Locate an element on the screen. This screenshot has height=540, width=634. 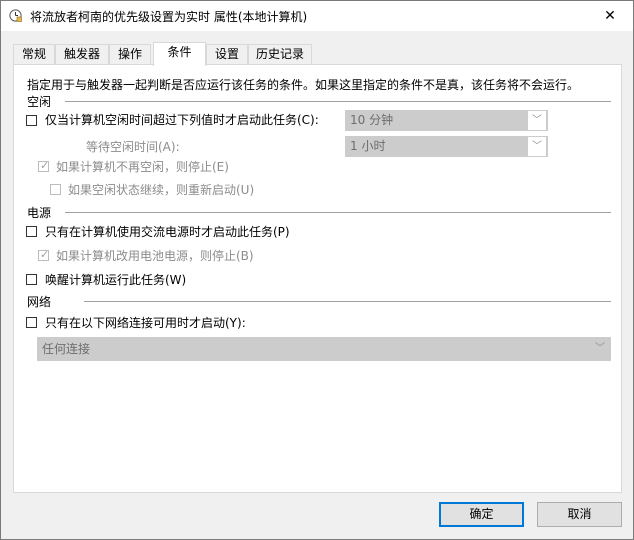
stop-if-not-idle-checkbox: ✓ is located at coordinates (44, 165).